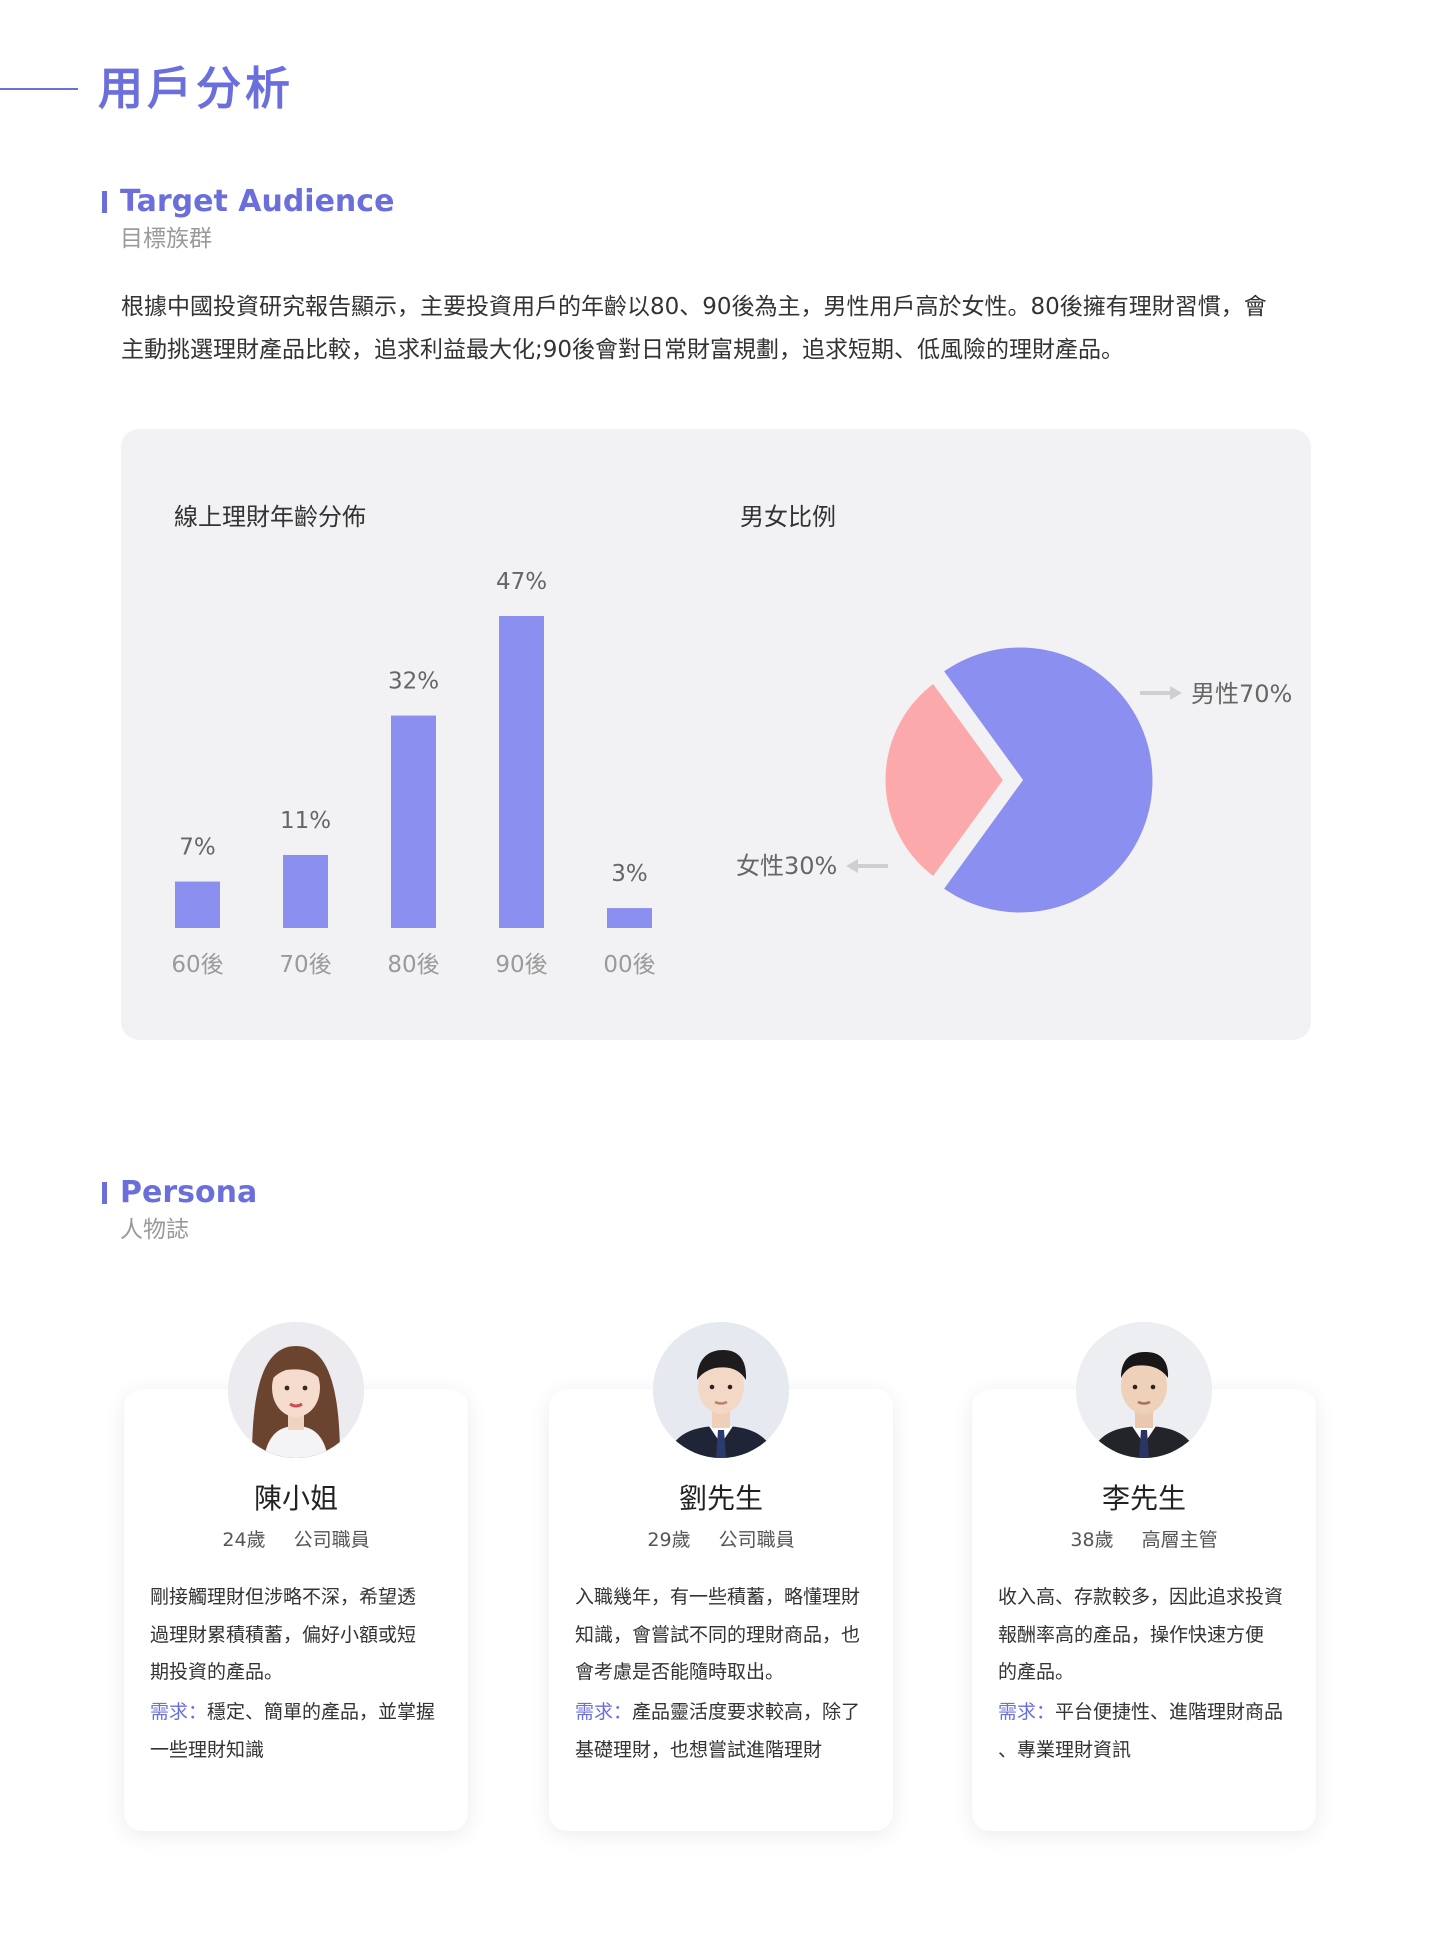  I want to click on section-subheading-target-audience: 目標族群, so click(166, 239).